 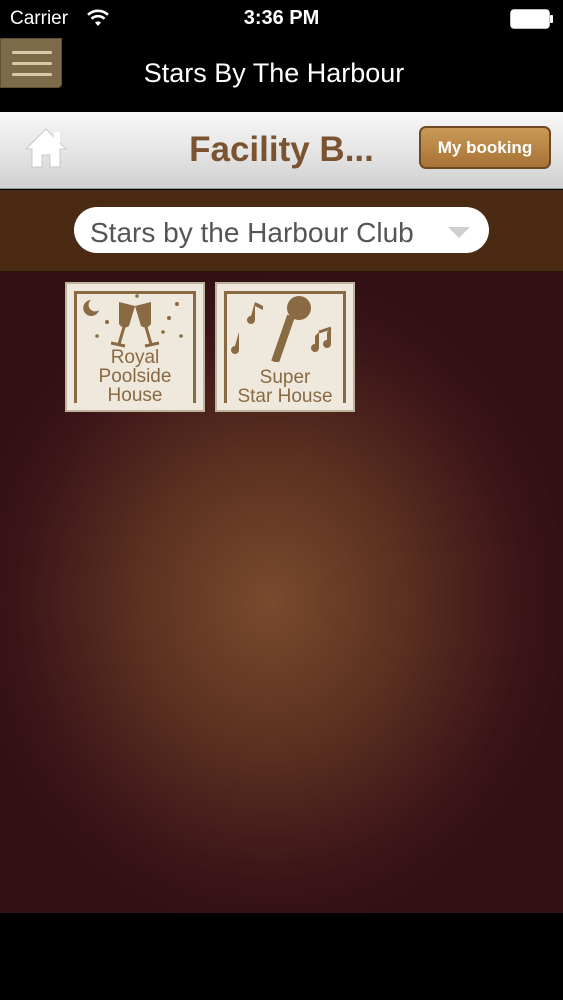 What do you see at coordinates (281, 150) in the screenshot?
I see `page-header: Facility B... My booking` at bounding box center [281, 150].